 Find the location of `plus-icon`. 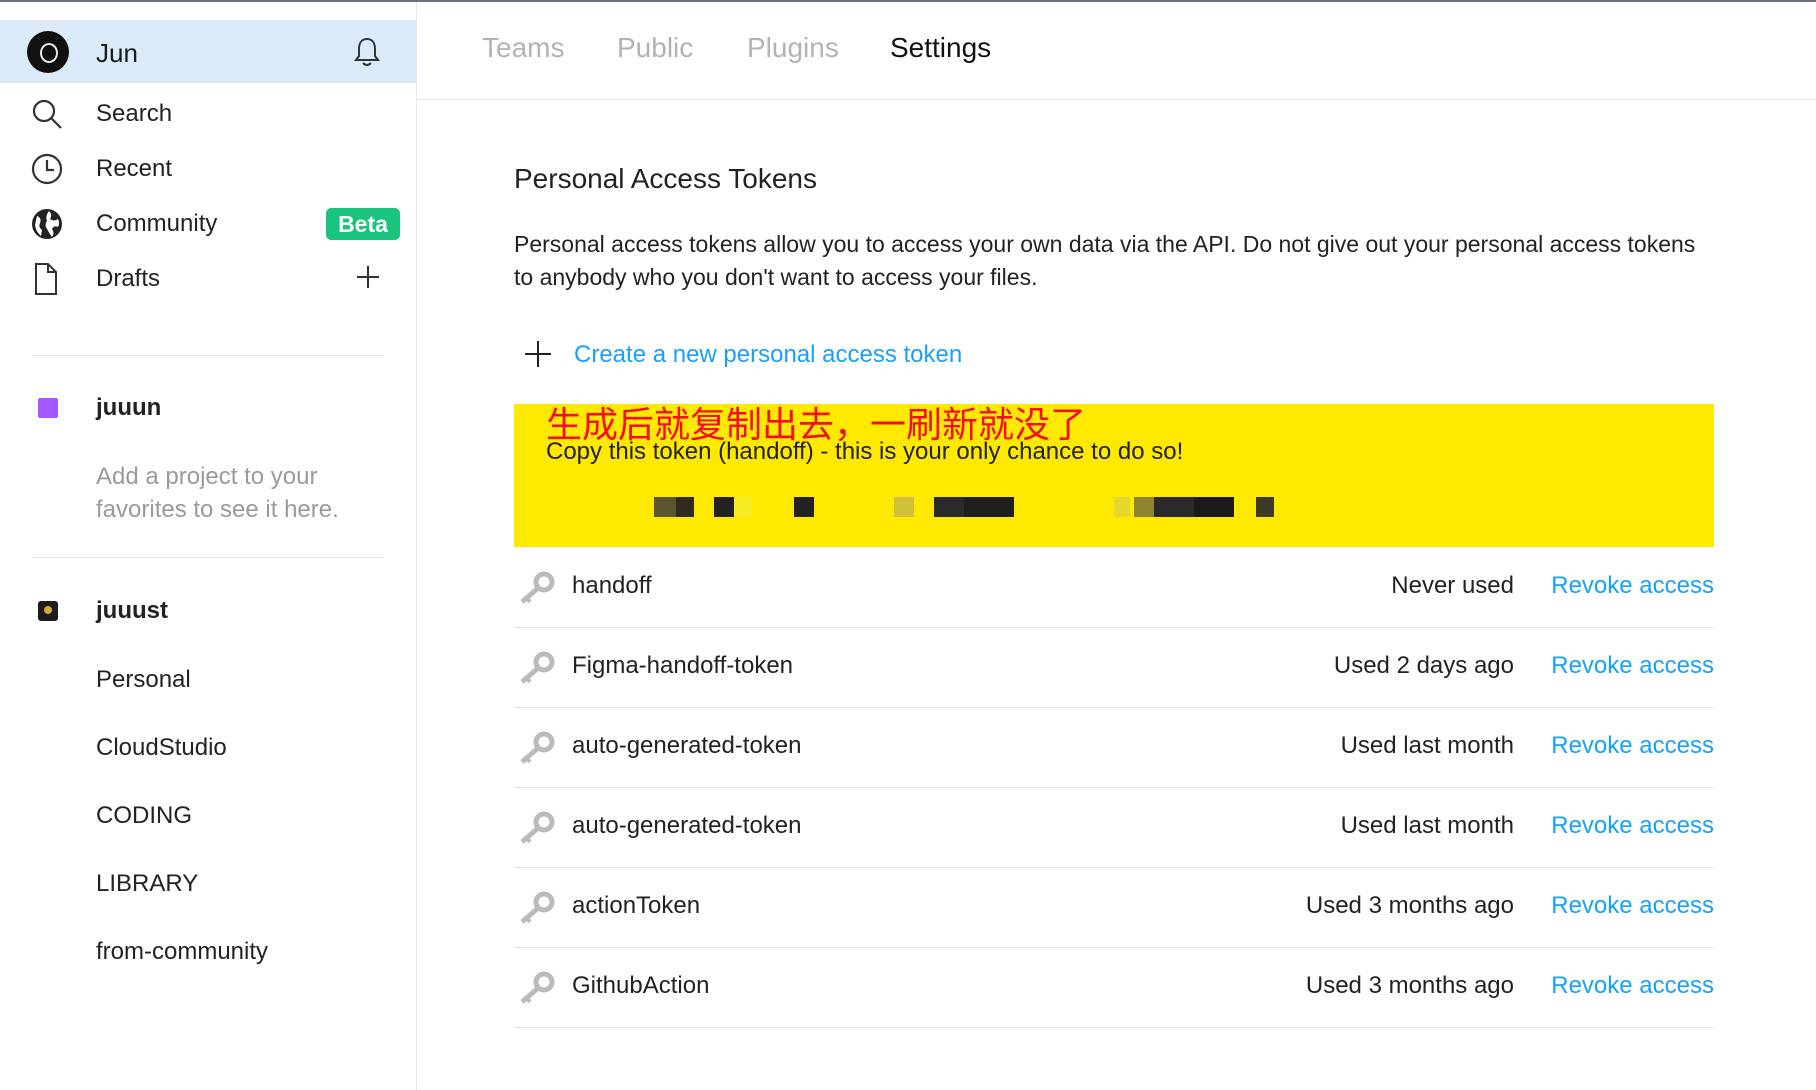

plus-icon is located at coordinates (538, 356).